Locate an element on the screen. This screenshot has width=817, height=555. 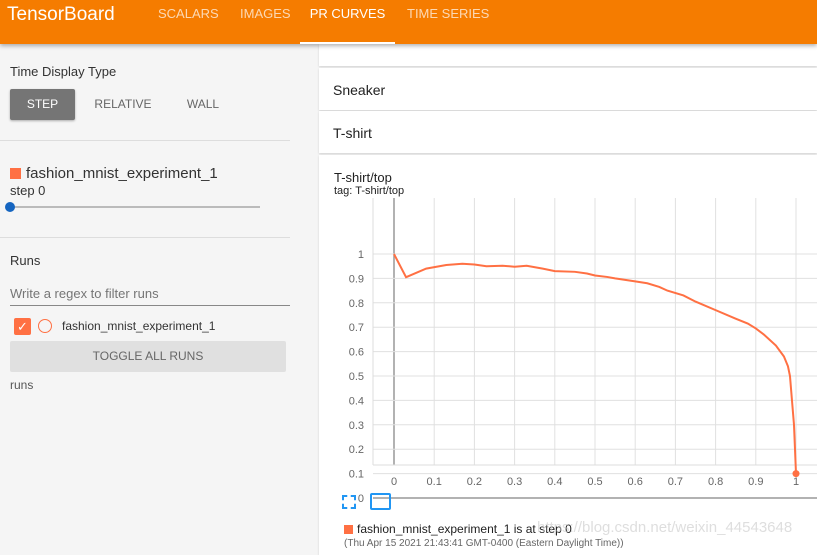
runs-footer: runs is located at coordinates (22, 385).